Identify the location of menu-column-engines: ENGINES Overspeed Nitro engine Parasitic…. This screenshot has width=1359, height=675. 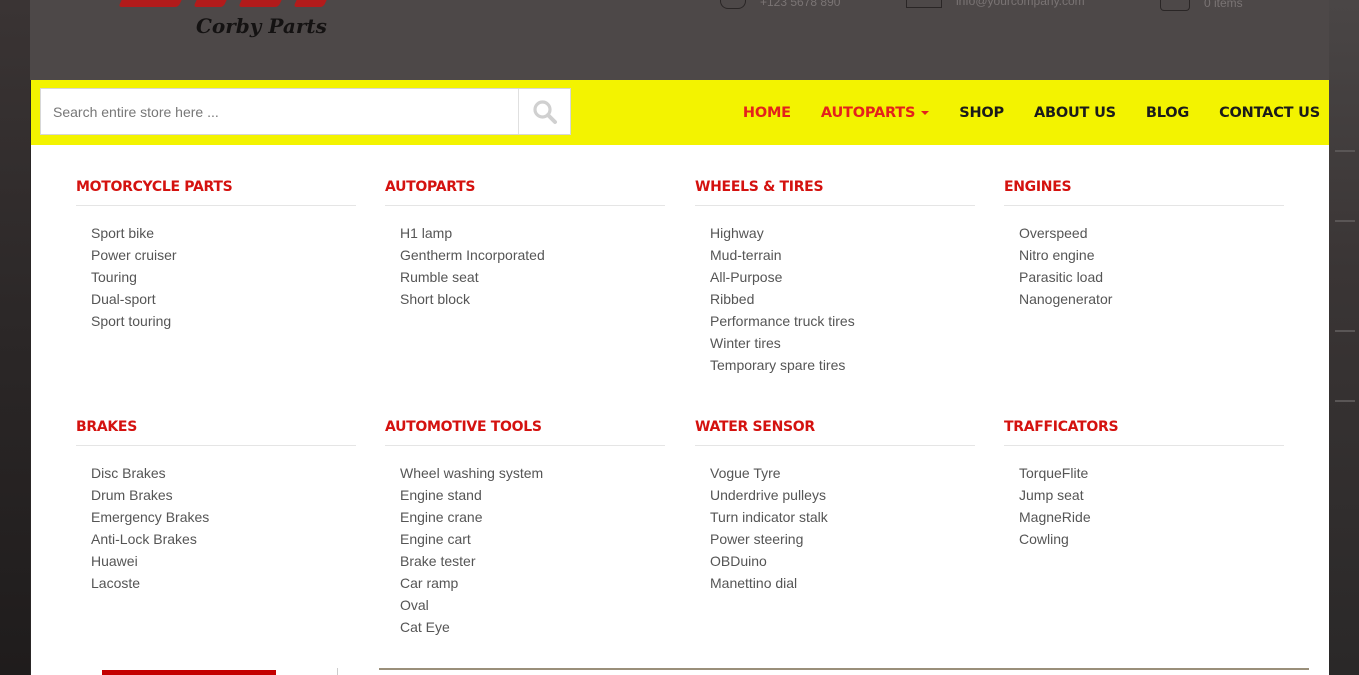
(1144, 244).